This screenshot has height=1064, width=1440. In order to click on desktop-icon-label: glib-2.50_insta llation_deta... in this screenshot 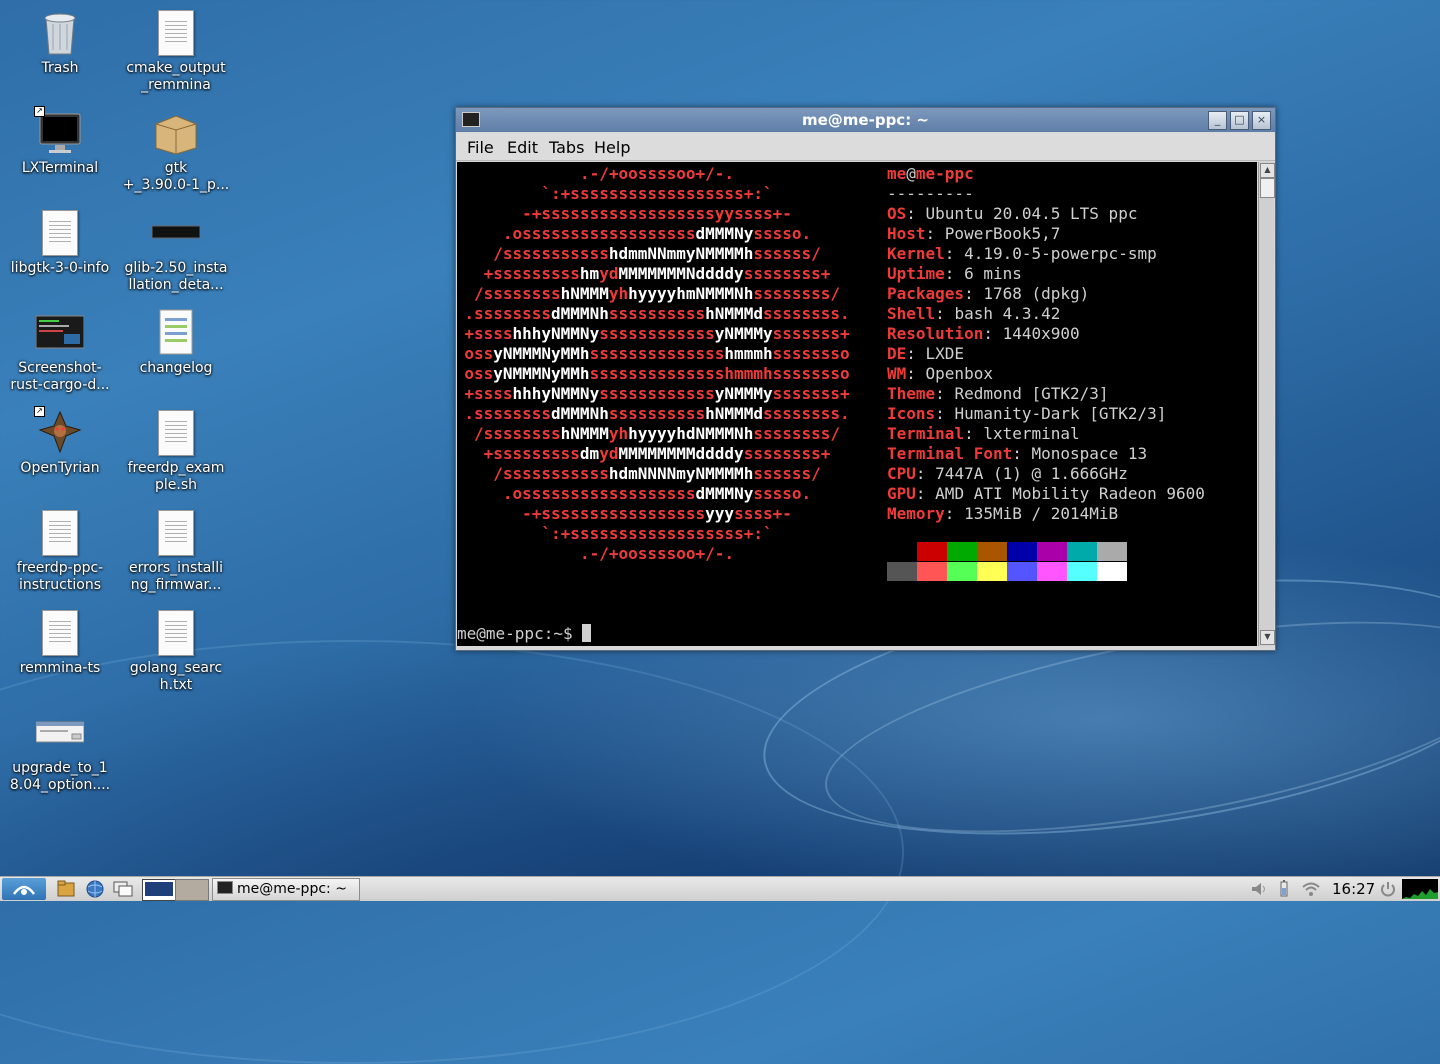, I will do `click(176, 276)`.